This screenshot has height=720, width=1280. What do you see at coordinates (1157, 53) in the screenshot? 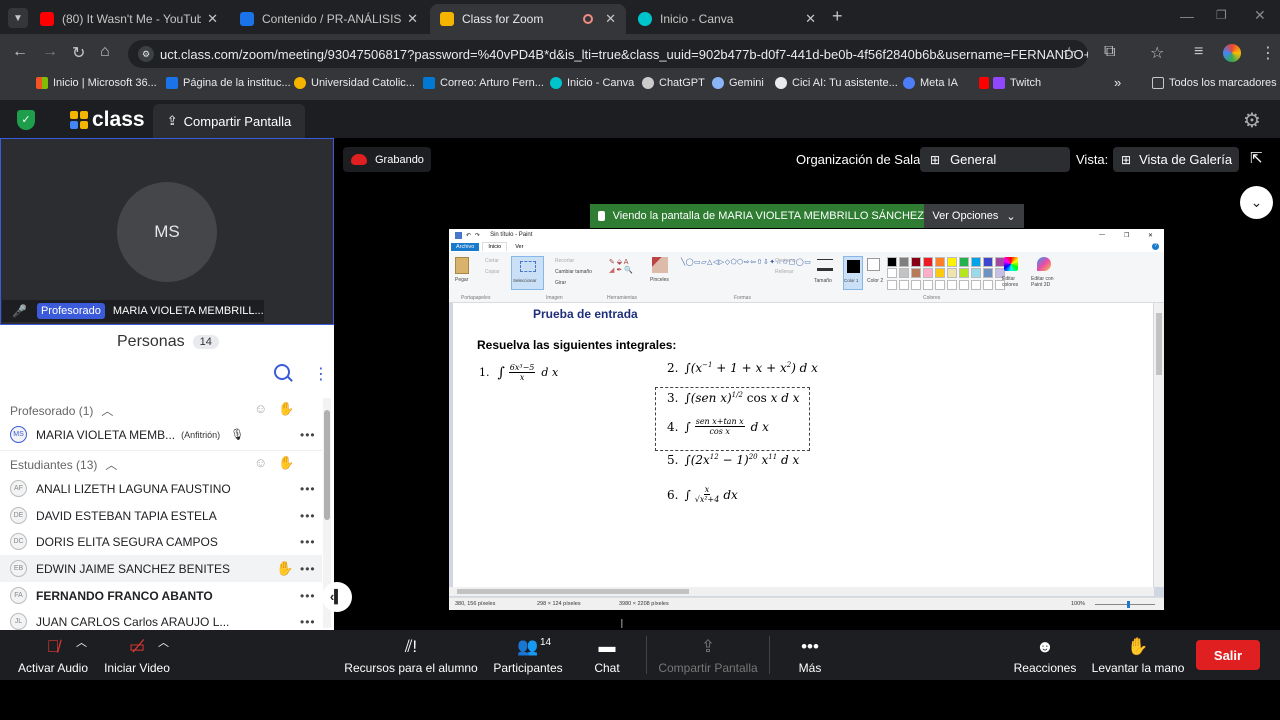
I see `bookmarks-icon: ☆` at bounding box center [1157, 53].